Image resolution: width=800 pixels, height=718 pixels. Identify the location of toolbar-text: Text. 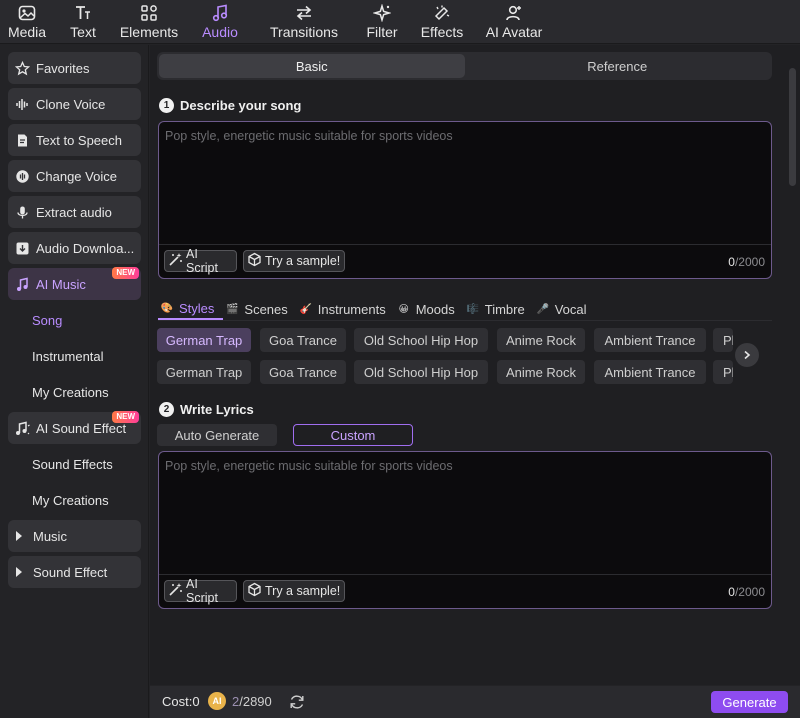
(83, 21).